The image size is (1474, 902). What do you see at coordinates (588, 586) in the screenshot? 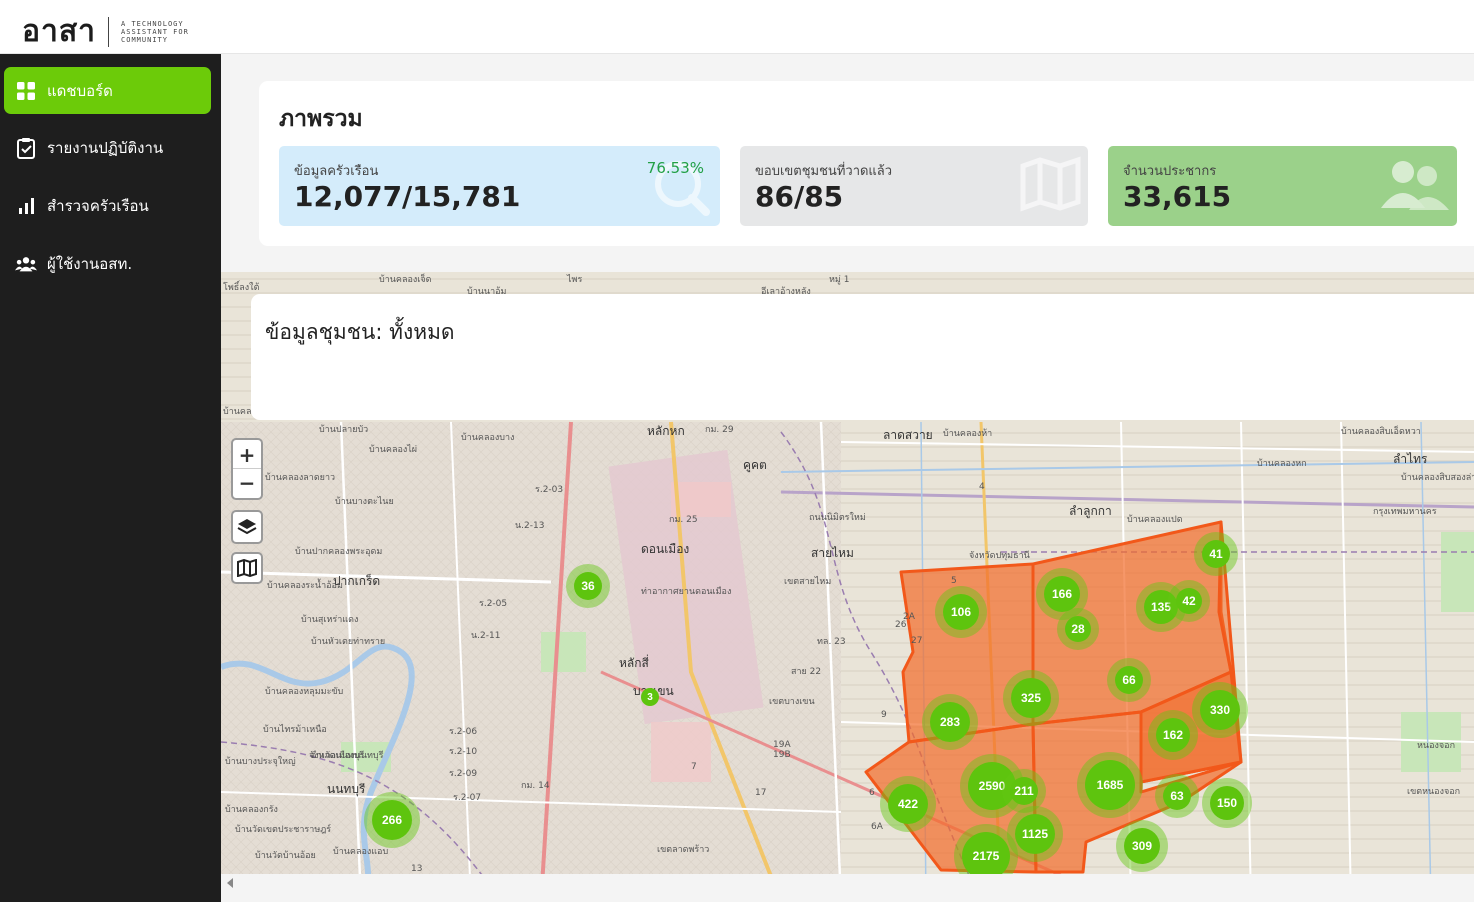
I see `map-cluster-marker: 36` at bounding box center [588, 586].